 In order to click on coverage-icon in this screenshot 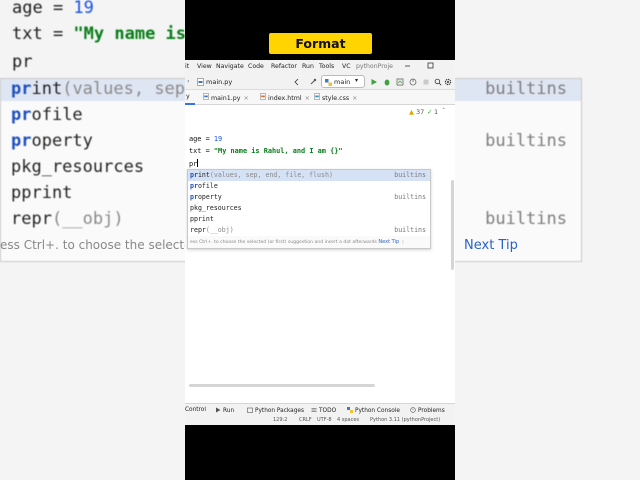, I will do `click(400, 82)`.